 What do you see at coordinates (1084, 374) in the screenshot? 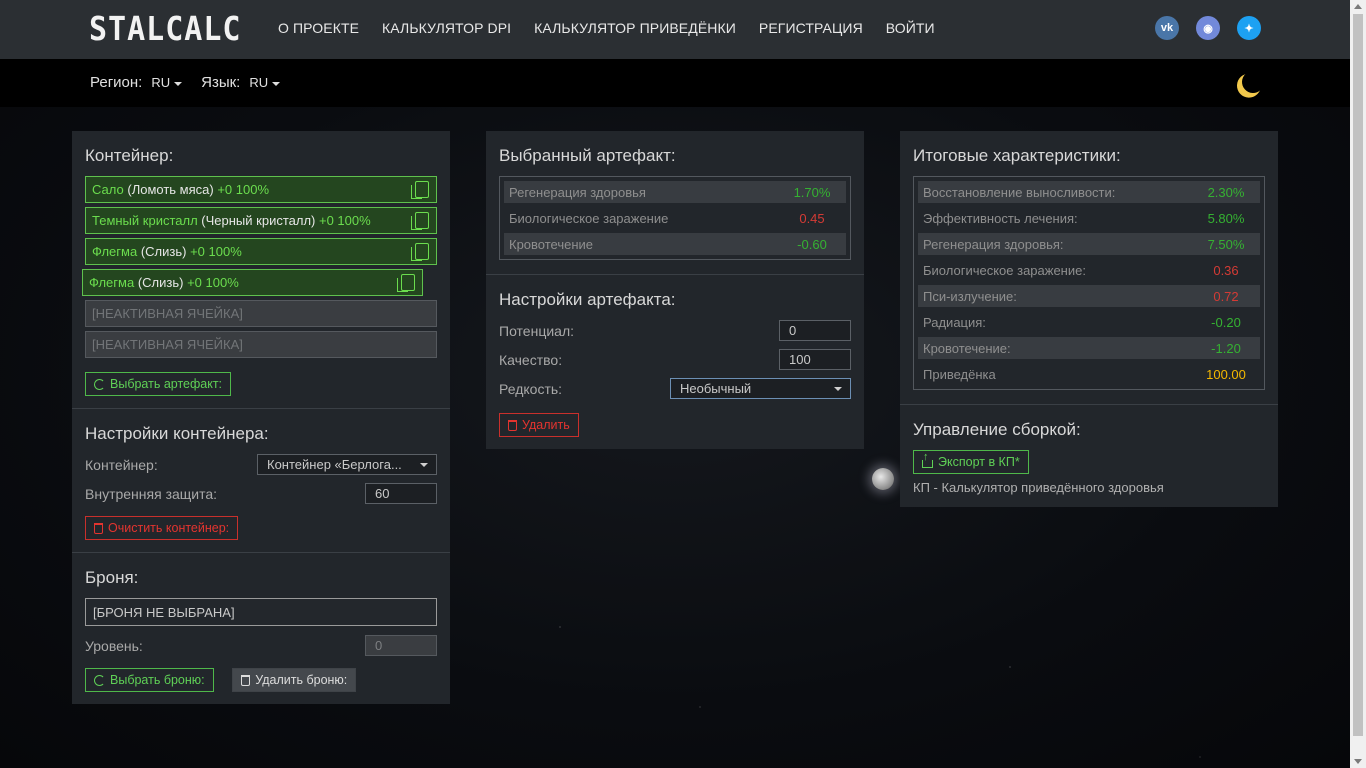
I see `stat-row-reduced-health: Приведёнка 100.00` at bounding box center [1084, 374].